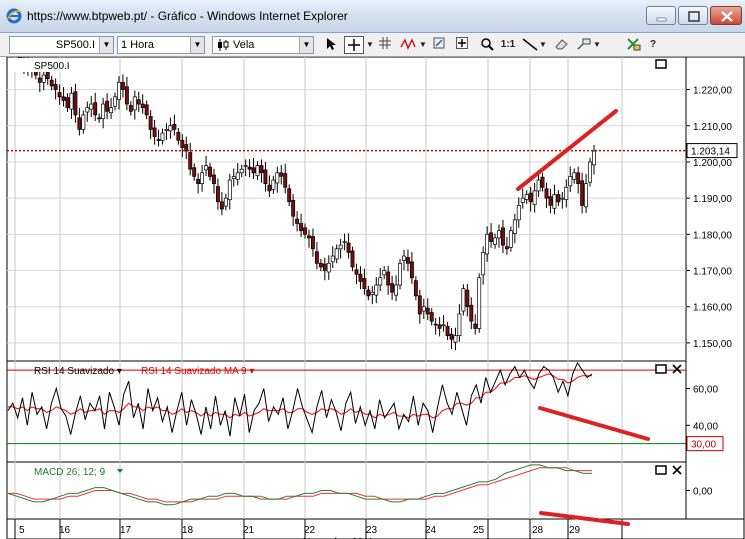  I want to click on drawing-tool-icon, so click(439, 45).